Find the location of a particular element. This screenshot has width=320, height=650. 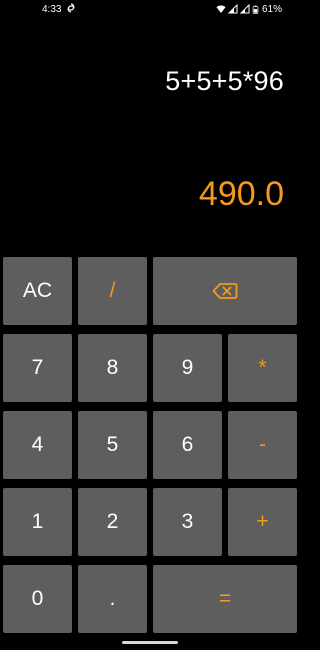

backspace-button is located at coordinates (225, 291).